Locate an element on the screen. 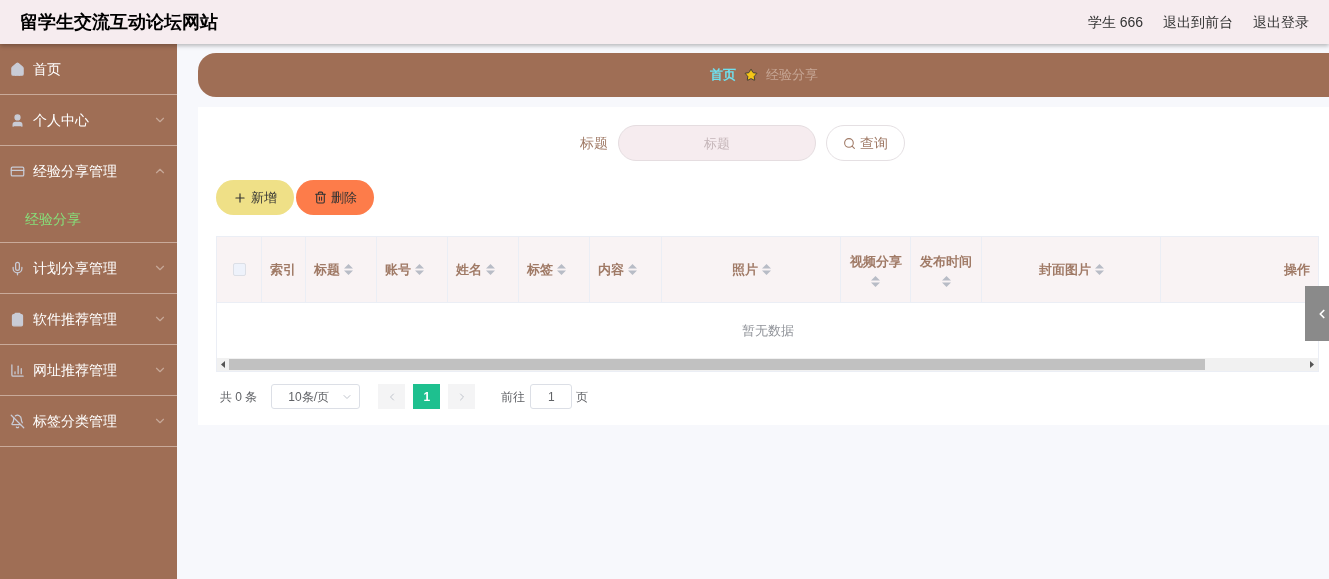 This screenshot has height=579, width=1329. sidebar-item: 计划分享管理 is located at coordinates (89, 268).